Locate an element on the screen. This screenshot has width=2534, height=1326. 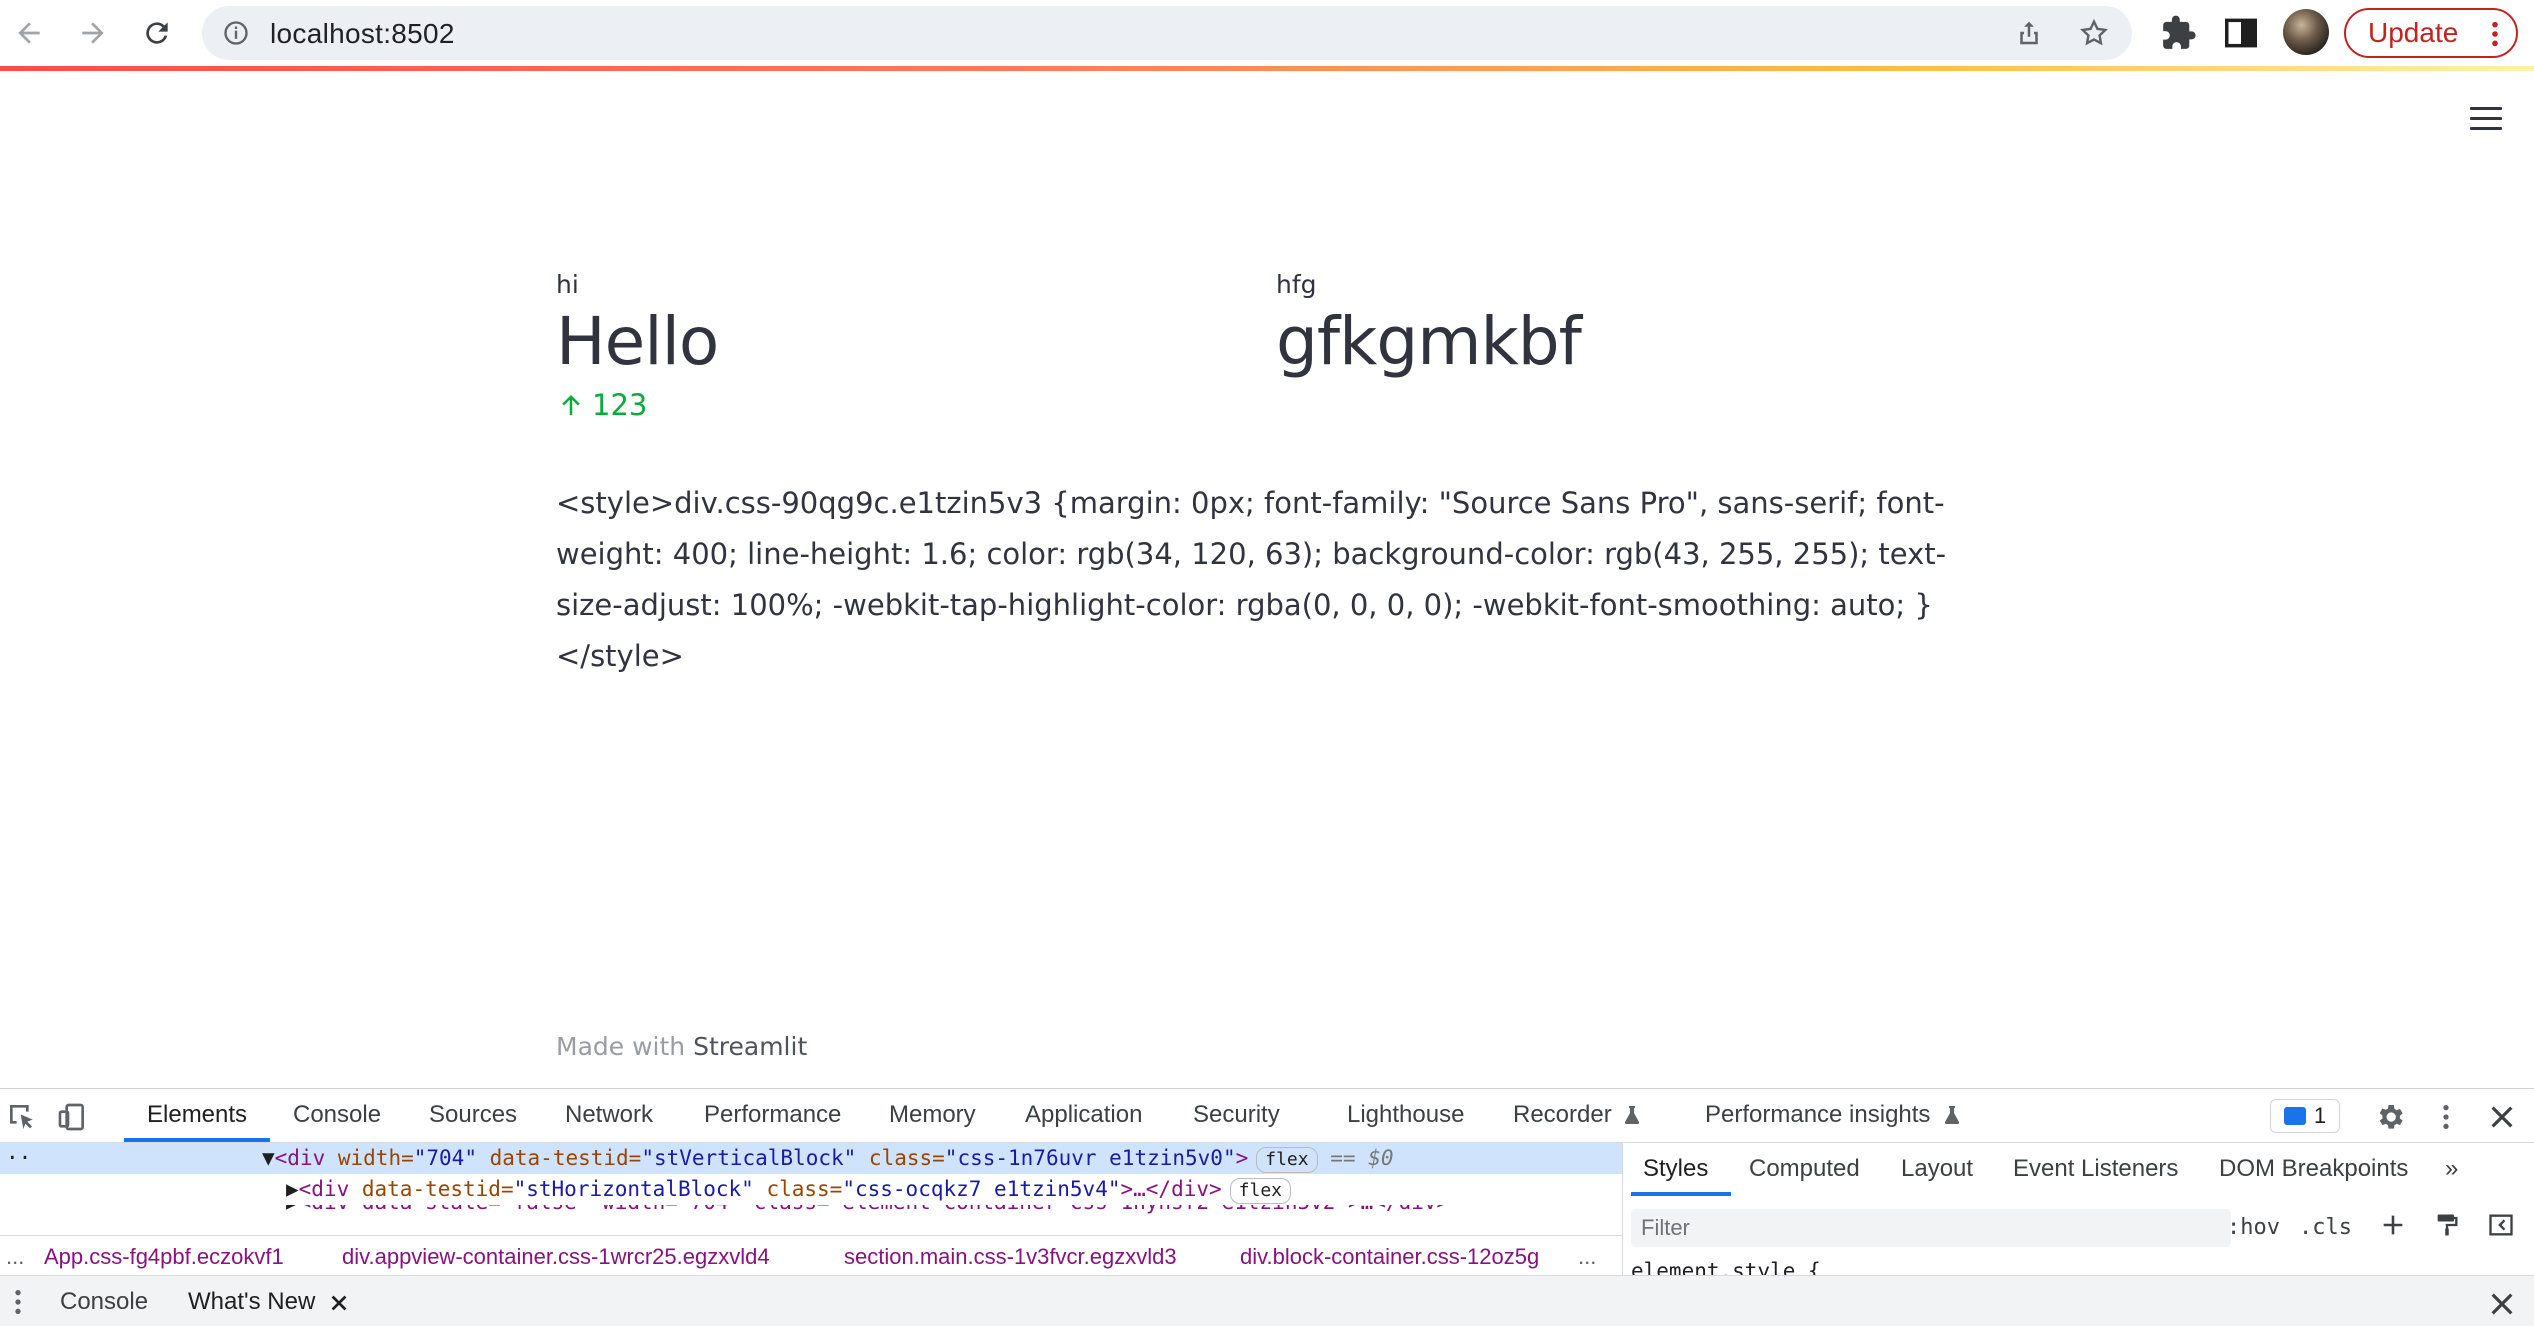
tab-performance-insights: Performance insights is located at coordinates (1817, 1115).